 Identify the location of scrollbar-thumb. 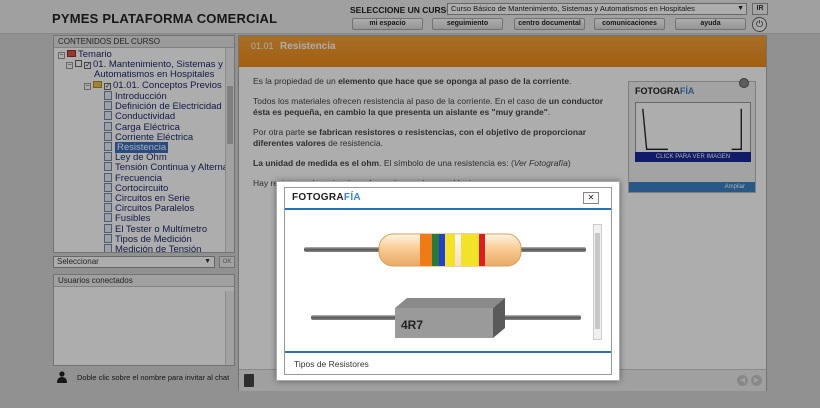
(597, 281).